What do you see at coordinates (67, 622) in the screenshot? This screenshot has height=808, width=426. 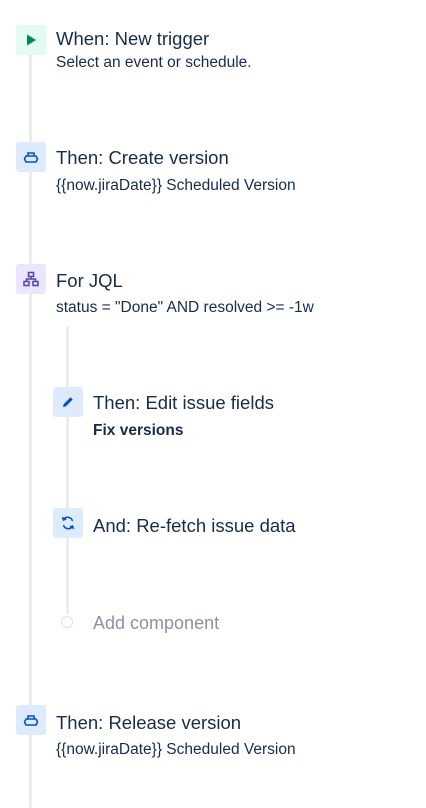 I see `add-component-dot-icon` at bounding box center [67, 622].